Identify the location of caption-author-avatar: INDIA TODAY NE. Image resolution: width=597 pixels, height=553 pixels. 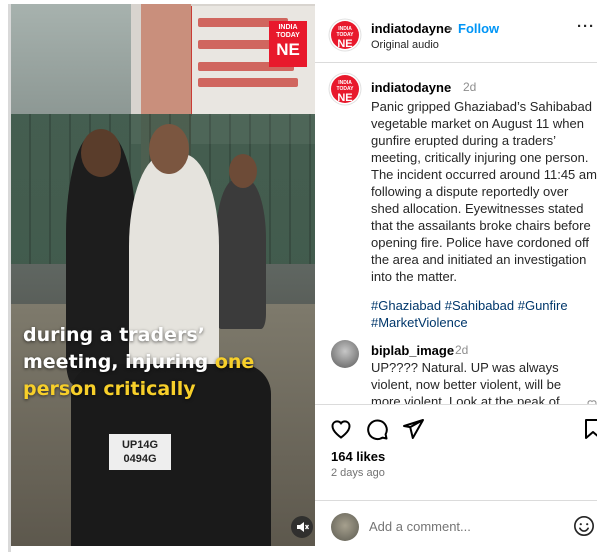
(345, 89).